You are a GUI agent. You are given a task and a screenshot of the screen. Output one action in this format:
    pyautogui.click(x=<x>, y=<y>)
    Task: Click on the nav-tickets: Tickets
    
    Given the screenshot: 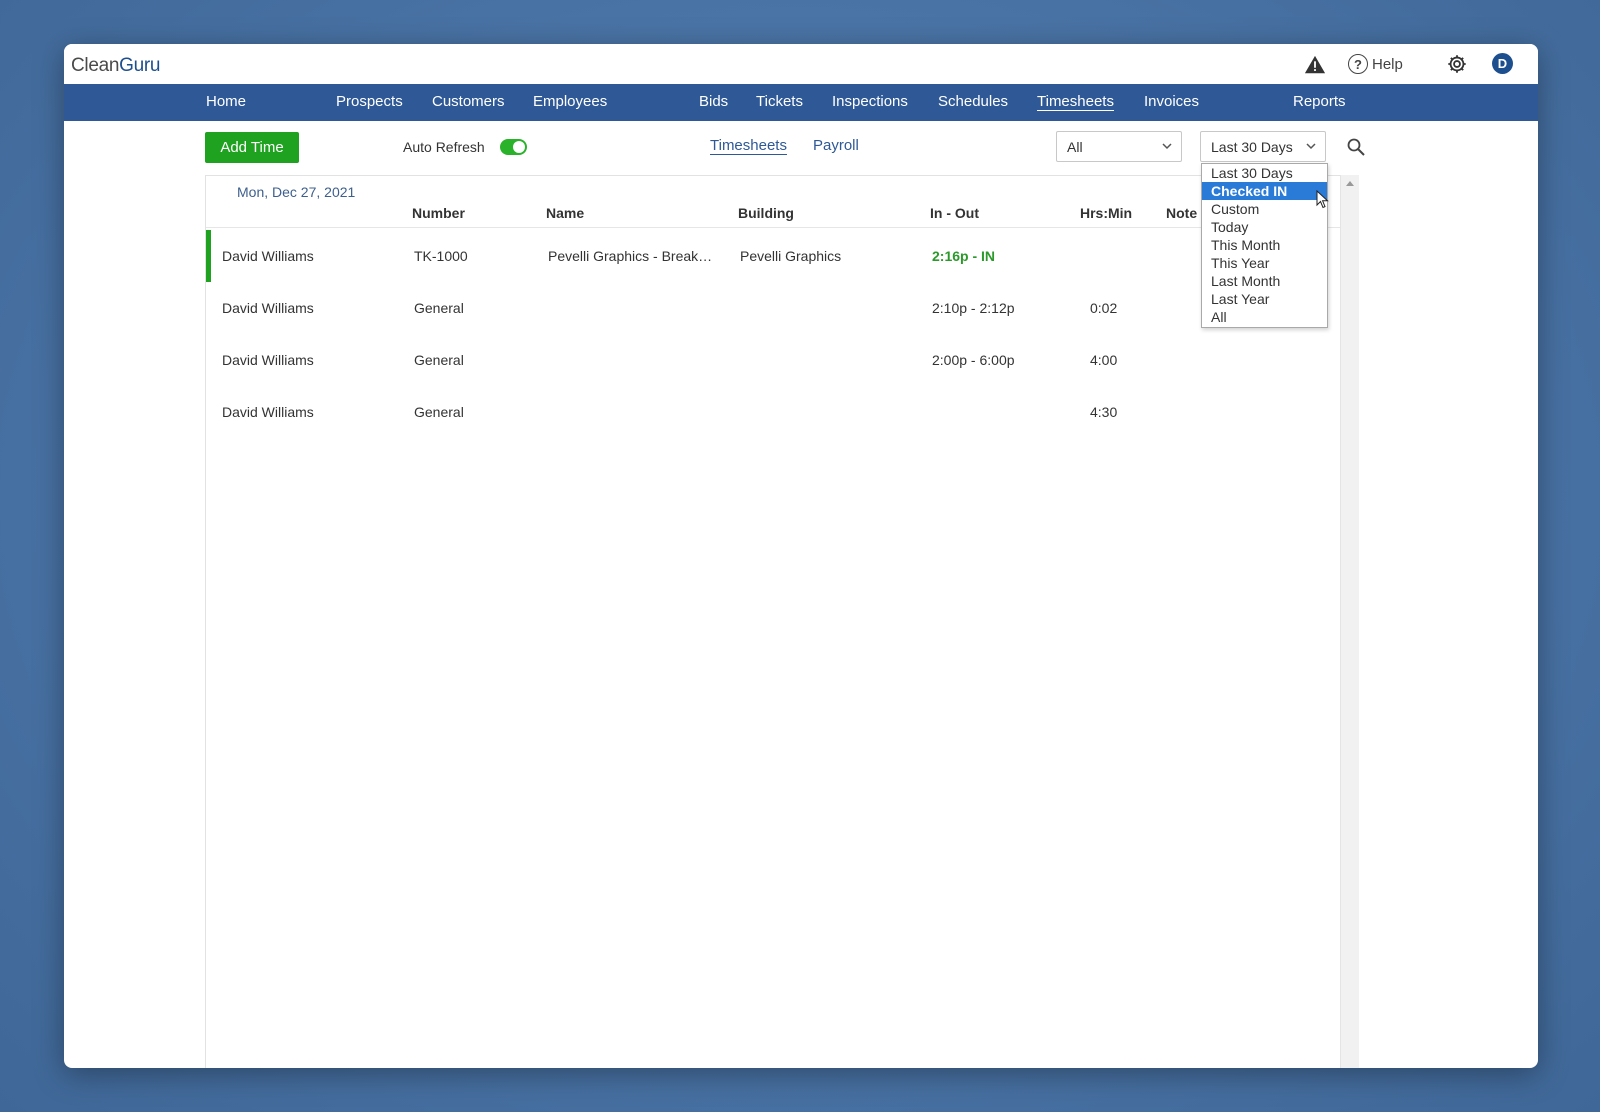 What is the action you would take?
    pyautogui.click(x=779, y=101)
    